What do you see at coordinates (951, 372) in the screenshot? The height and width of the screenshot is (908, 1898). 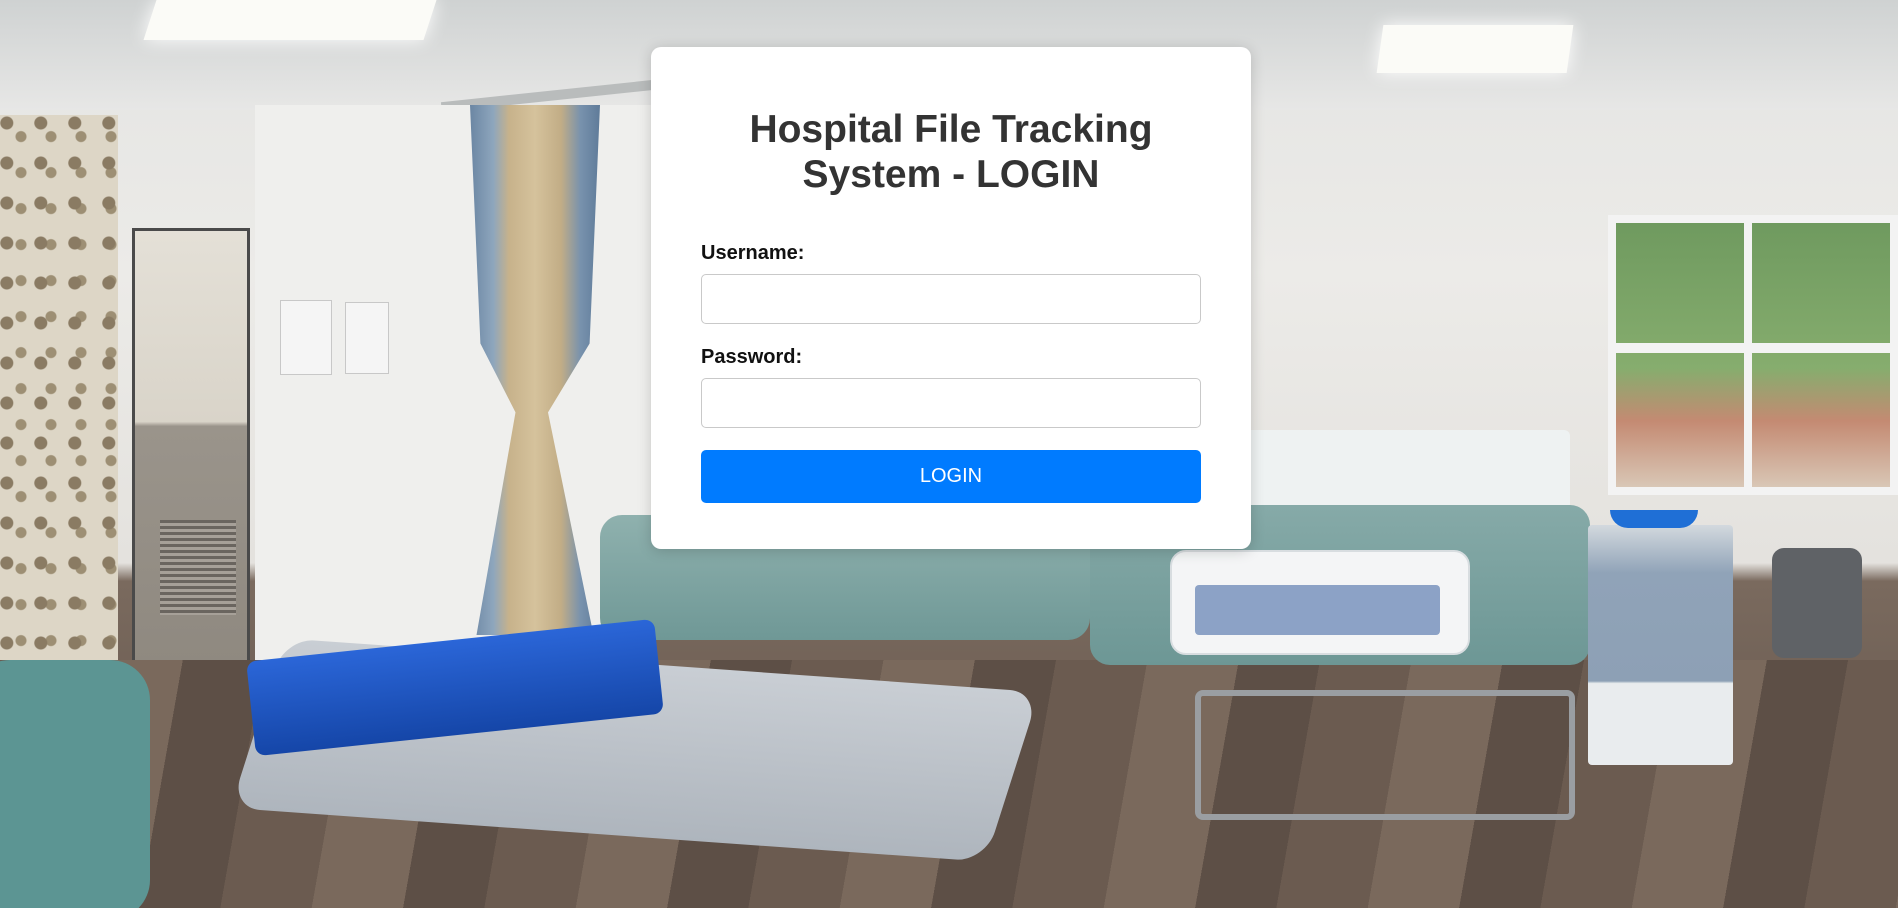 I see `login-form: Username: Password: LOGIN` at bounding box center [951, 372].